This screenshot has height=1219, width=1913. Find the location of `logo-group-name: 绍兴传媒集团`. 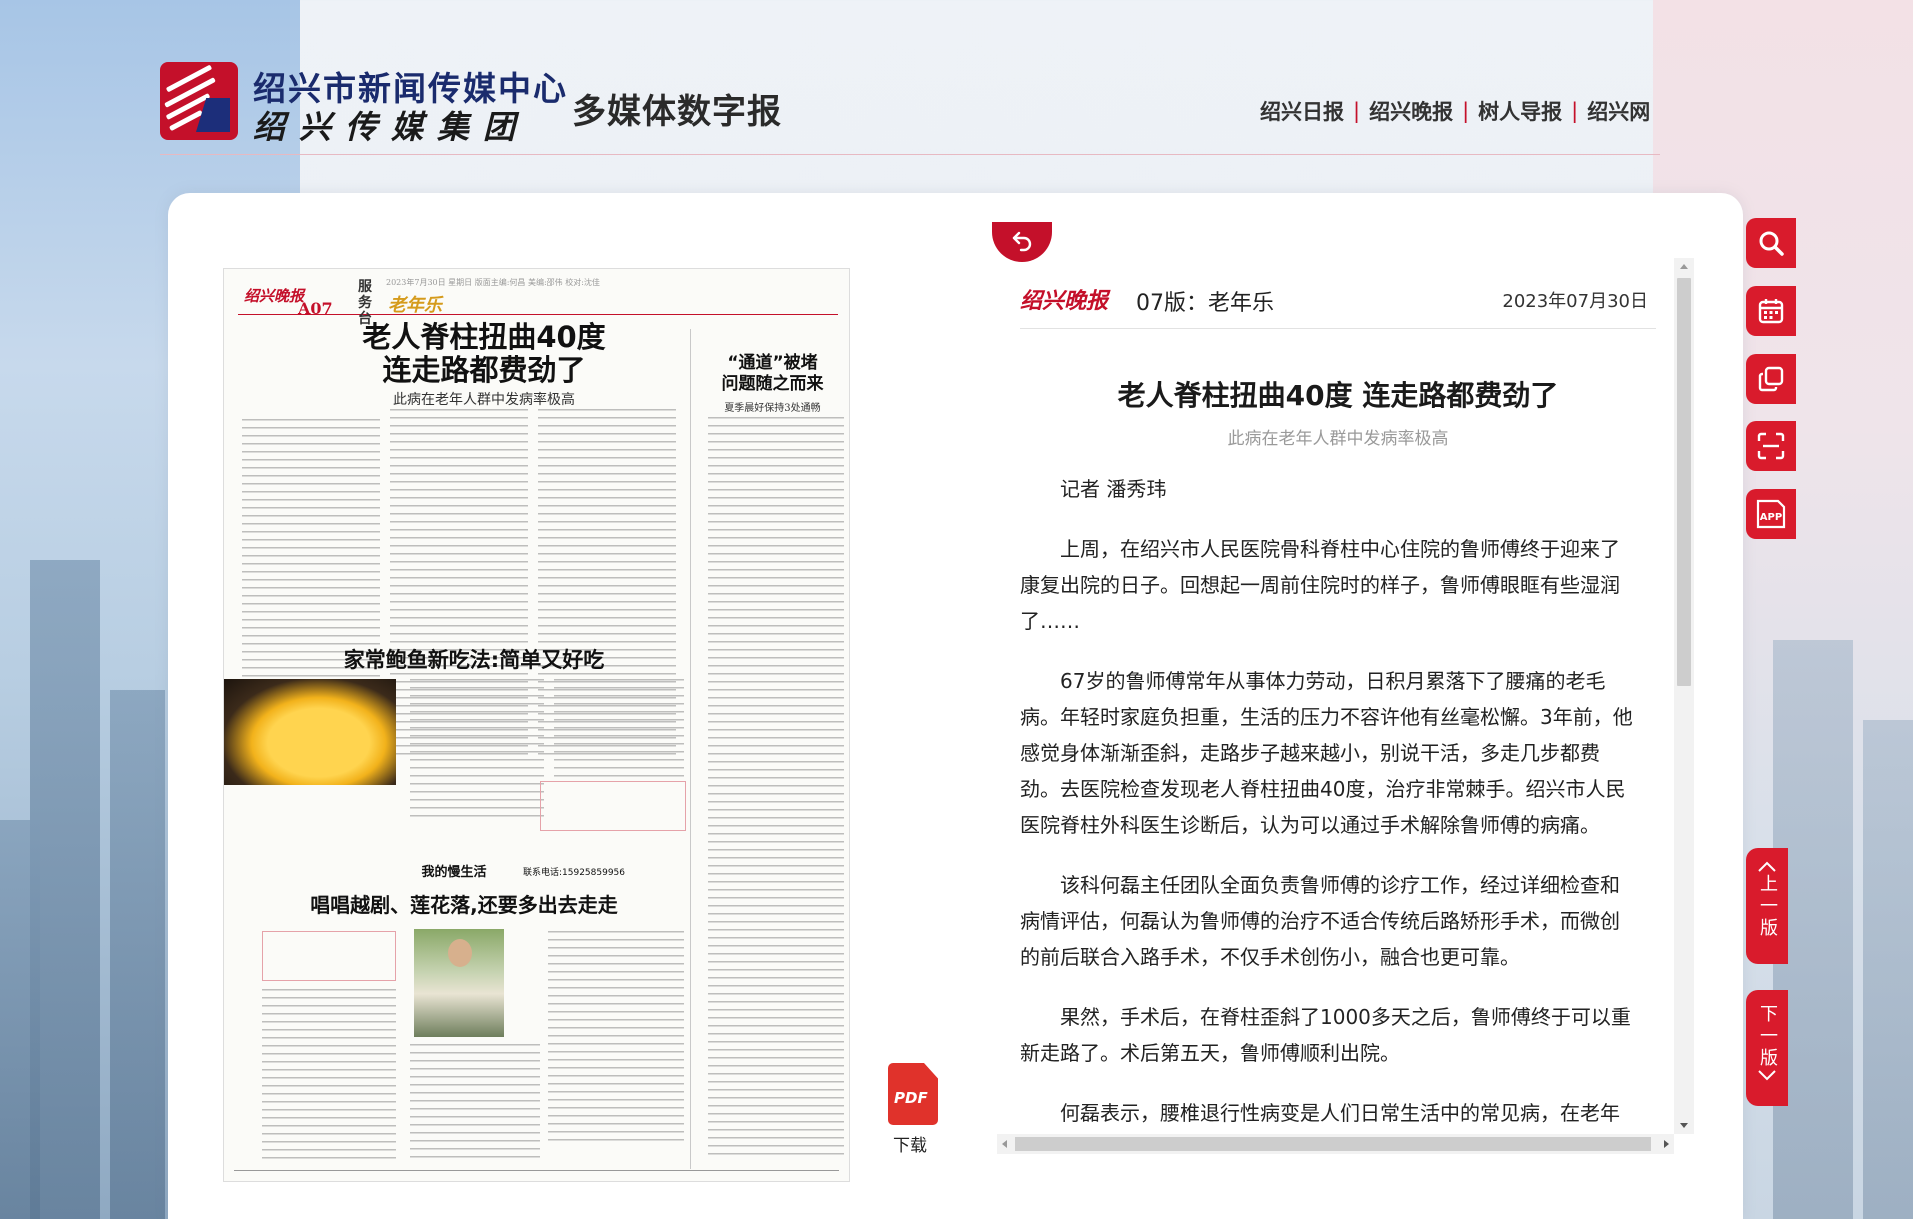

logo-group-name: 绍兴传媒集团 is located at coordinates (391, 127).